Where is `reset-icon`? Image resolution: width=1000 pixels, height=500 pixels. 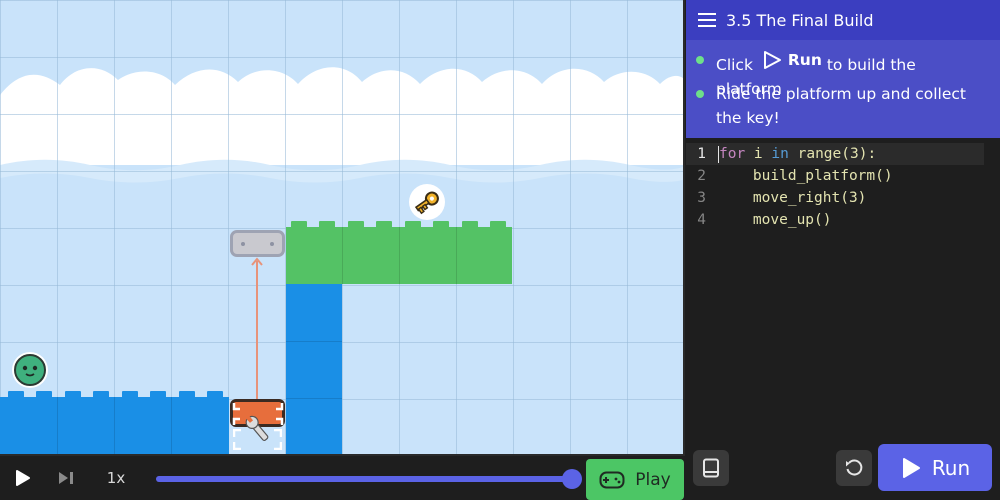
reset-icon is located at coordinates (854, 467).